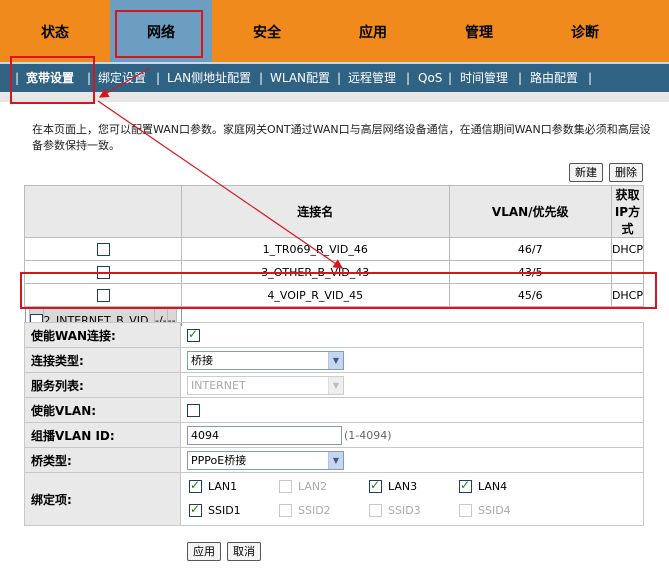  Describe the element at coordinates (124, 82) in the screenshot. I see `arrow-to-broadband` at that location.